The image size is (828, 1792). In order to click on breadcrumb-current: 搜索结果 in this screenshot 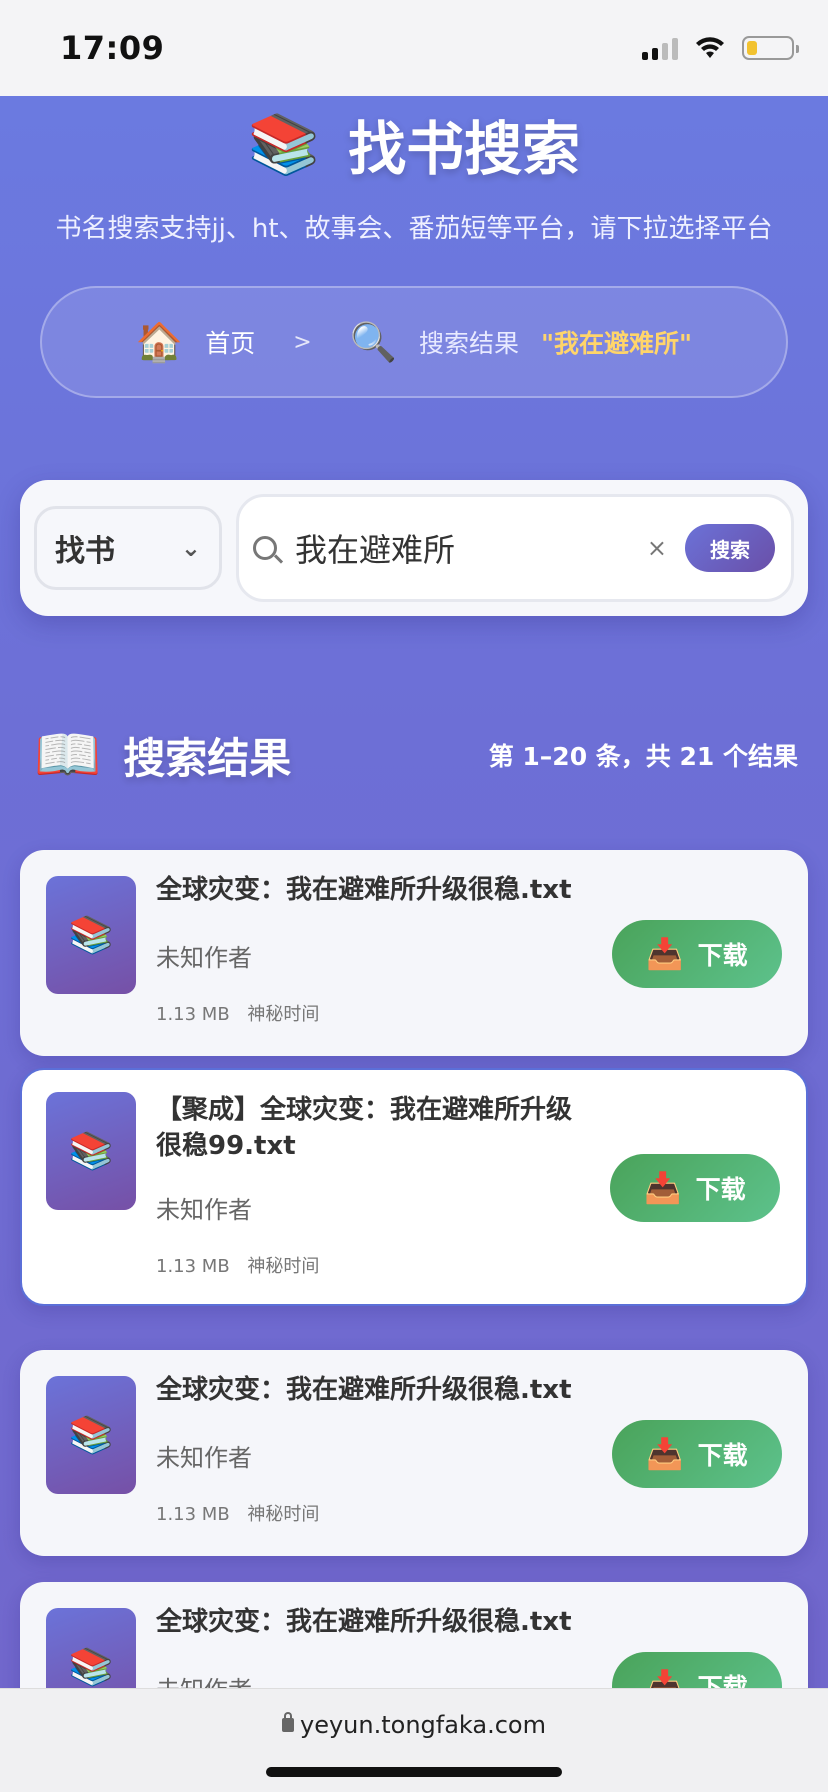, I will do `click(469, 343)`.